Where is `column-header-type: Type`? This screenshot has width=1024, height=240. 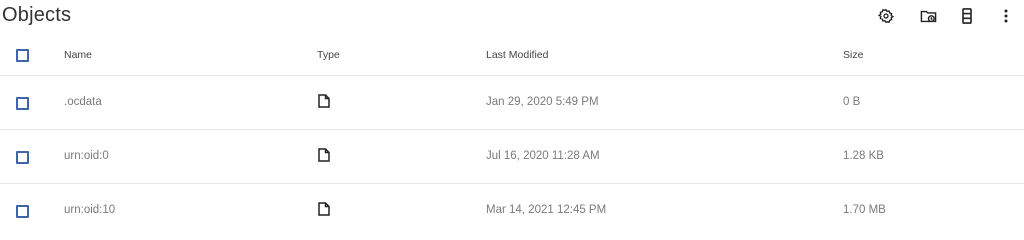
column-header-type: Type is located at coordinates (328, 55).